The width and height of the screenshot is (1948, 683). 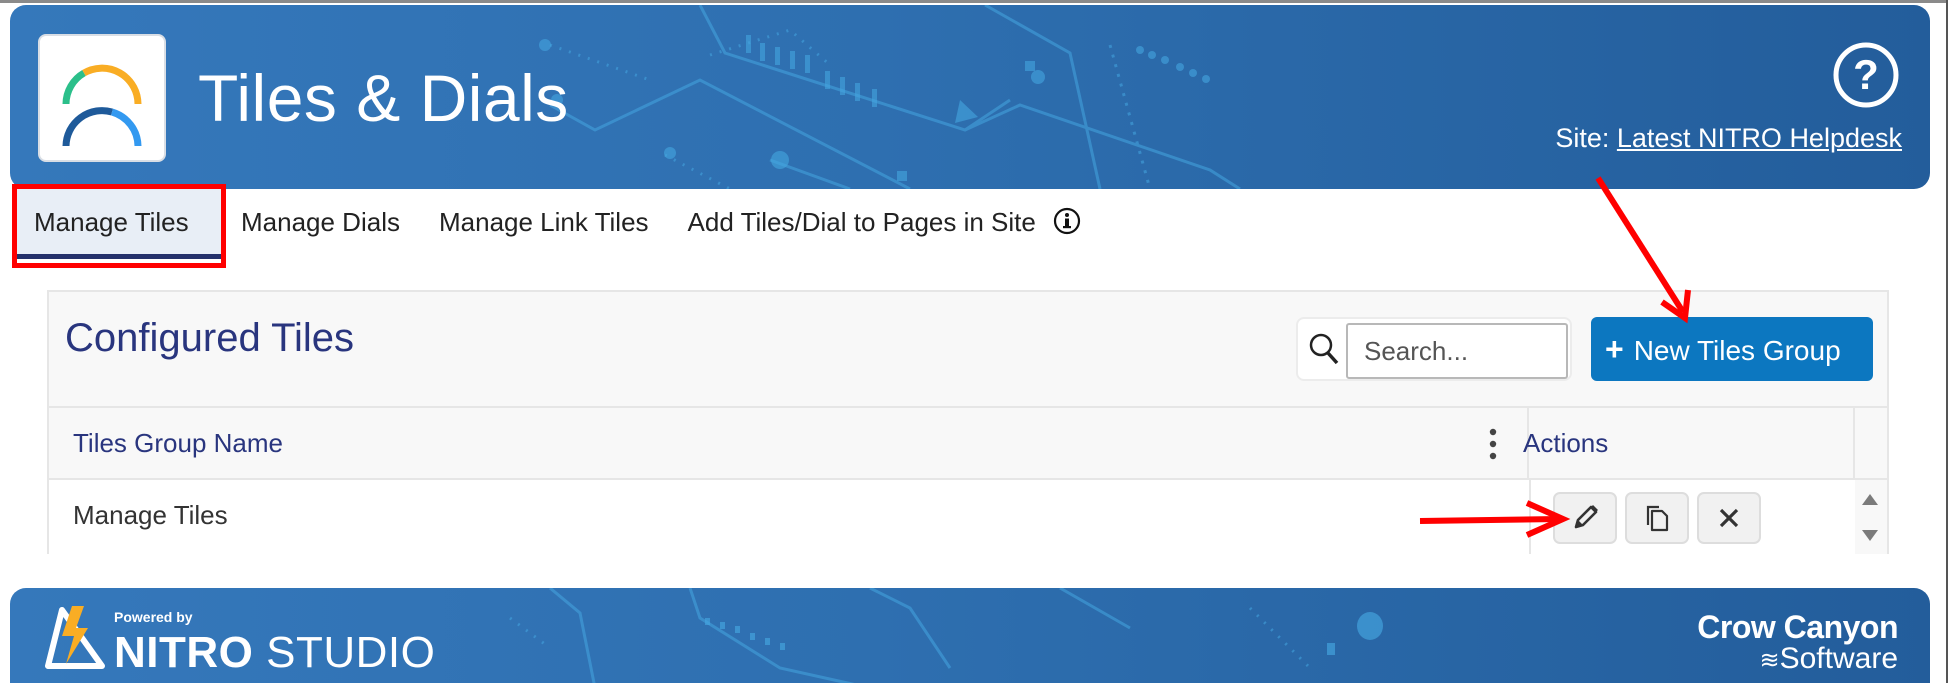 I want to click on nitro-studio-brand: NITRO STUDIO, so click(x=274, y=653).